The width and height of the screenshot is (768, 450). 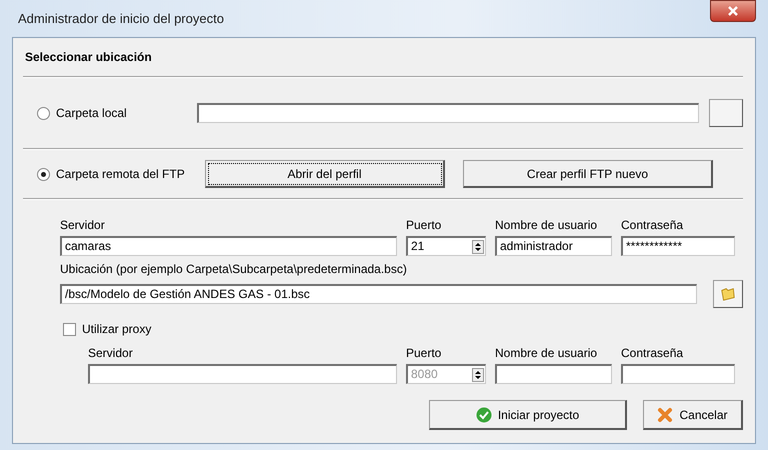 I want to click on checkbox-label: Utilizar proxy, so click(x=117, y=329).